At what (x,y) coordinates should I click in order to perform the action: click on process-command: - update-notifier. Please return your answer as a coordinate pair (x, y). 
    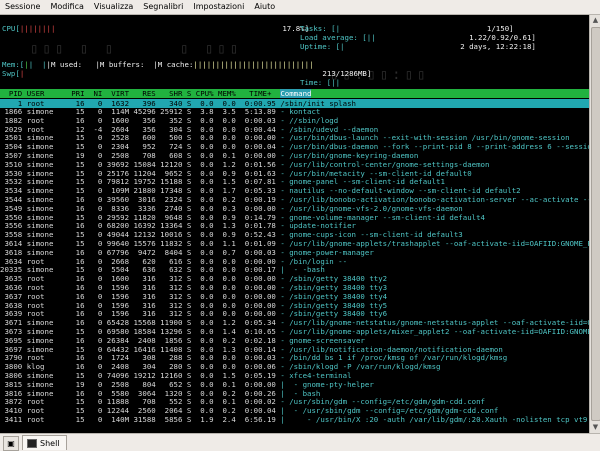
    Looking at the image, I should click on (318, 226).